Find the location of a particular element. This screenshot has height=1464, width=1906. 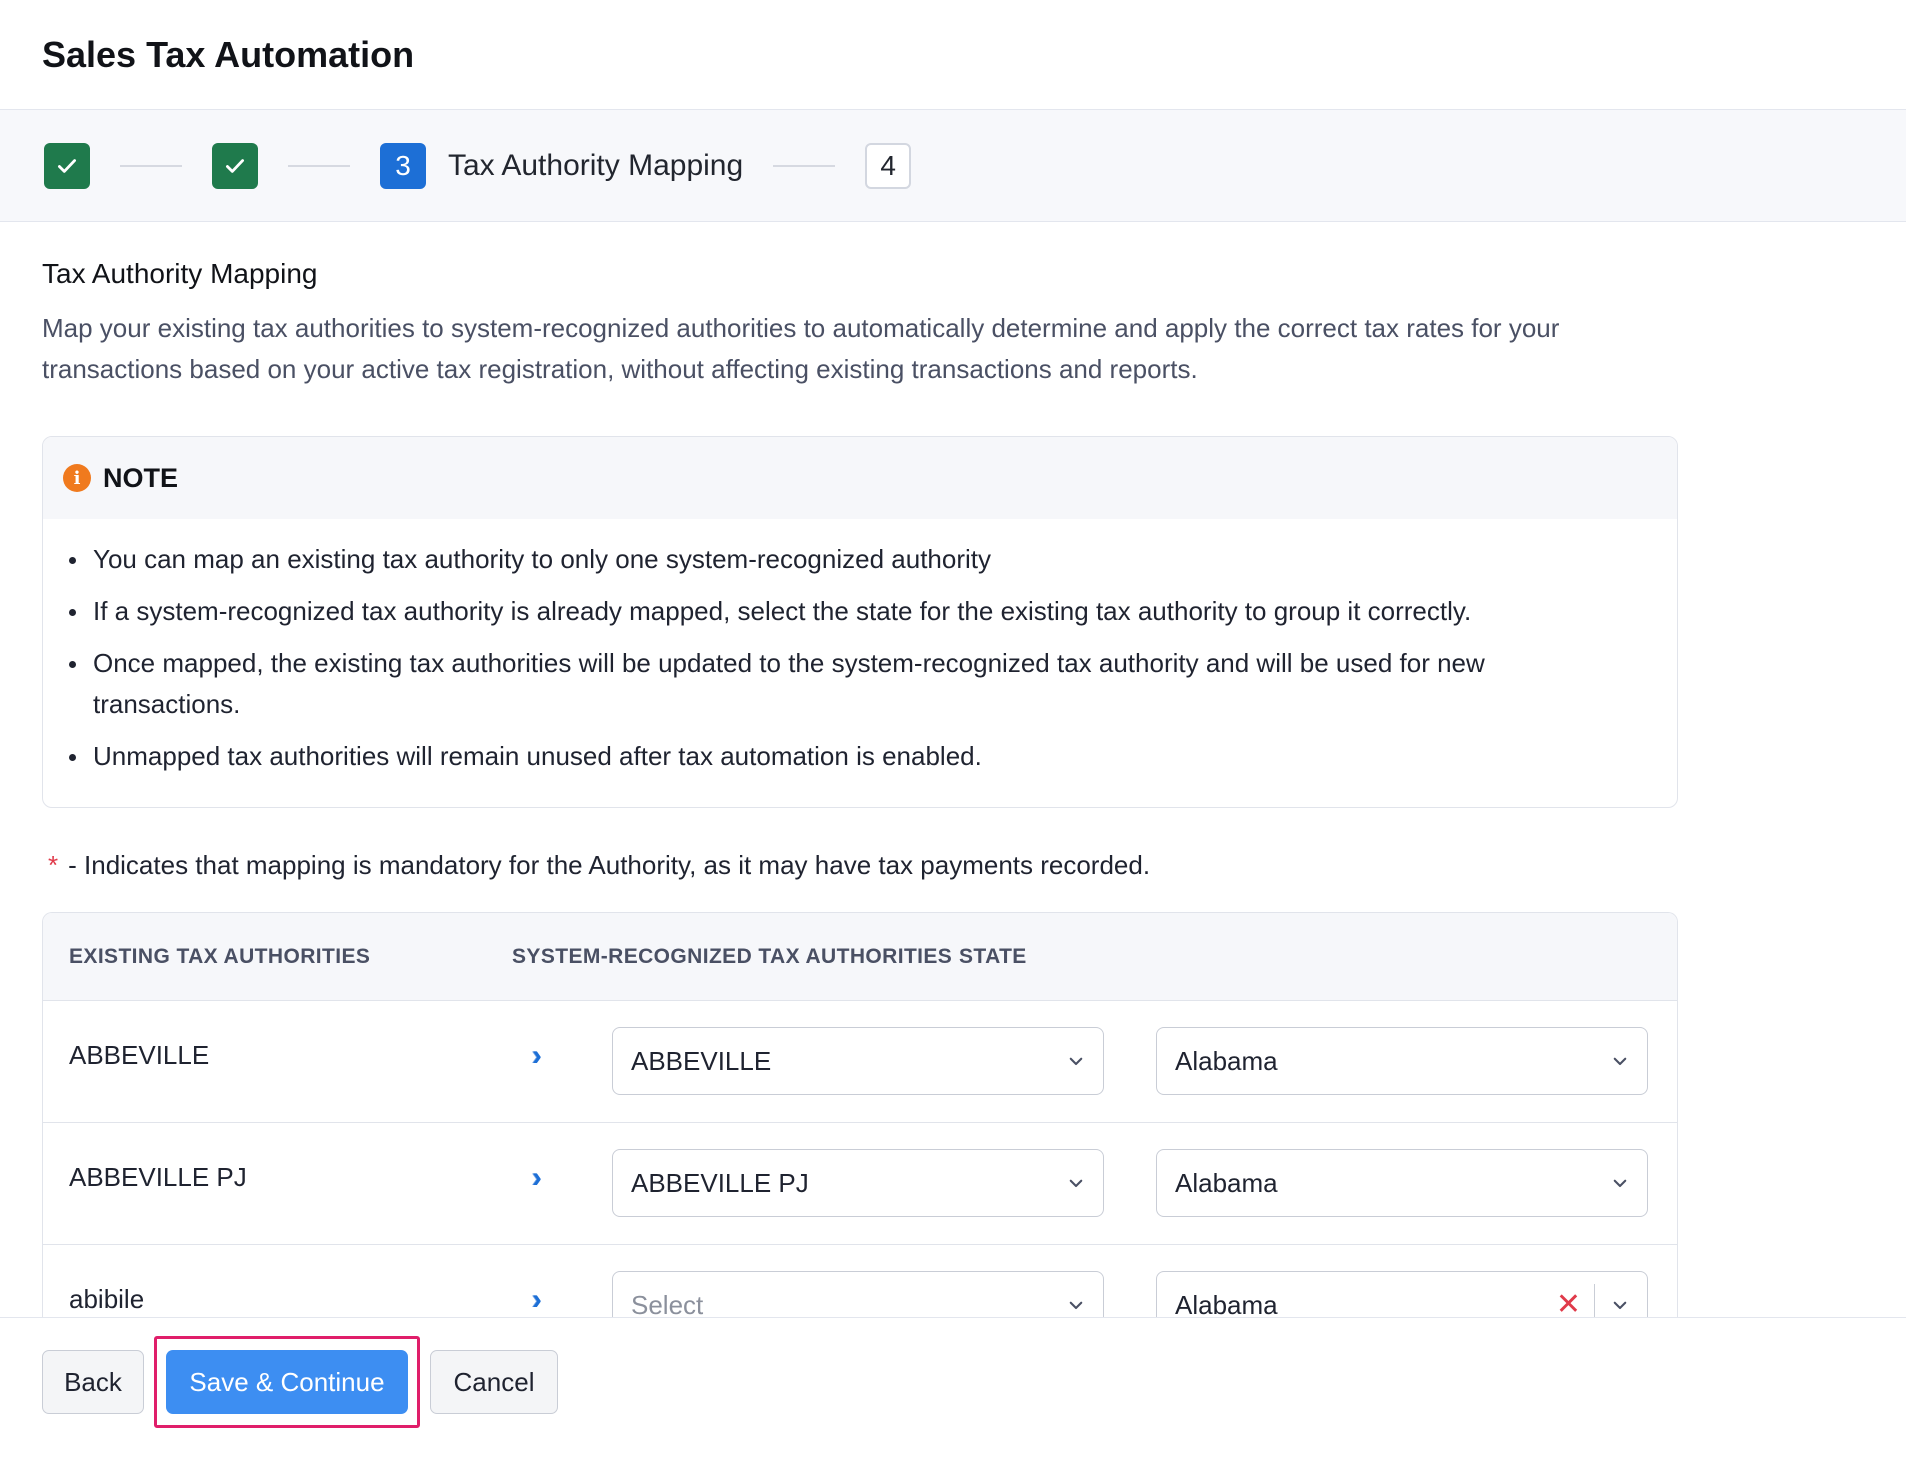

column-header-existing: EXISTING TAX AUTHORITIES is located at coordinates (220, 956).